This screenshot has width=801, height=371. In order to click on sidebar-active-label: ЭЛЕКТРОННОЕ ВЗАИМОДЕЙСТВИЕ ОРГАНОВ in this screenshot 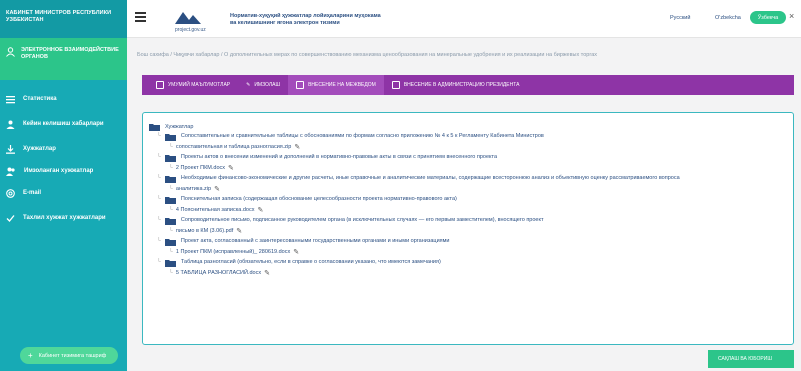, I will do `click(70, 53)`.